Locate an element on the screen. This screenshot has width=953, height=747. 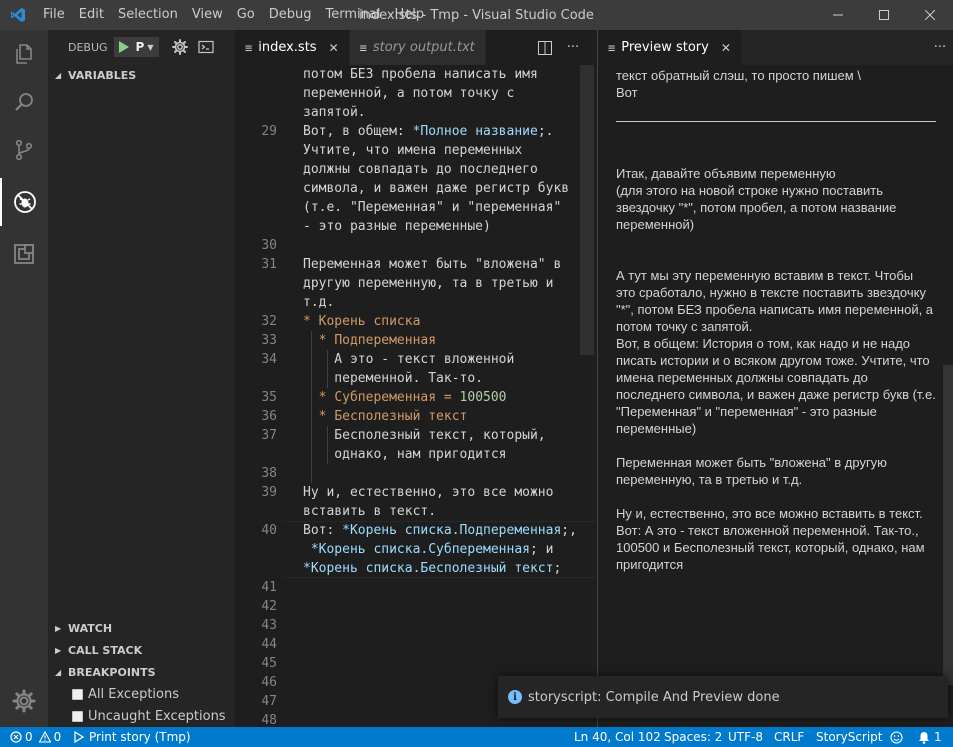
split-editor-icon is located at coordinates (545, 47).